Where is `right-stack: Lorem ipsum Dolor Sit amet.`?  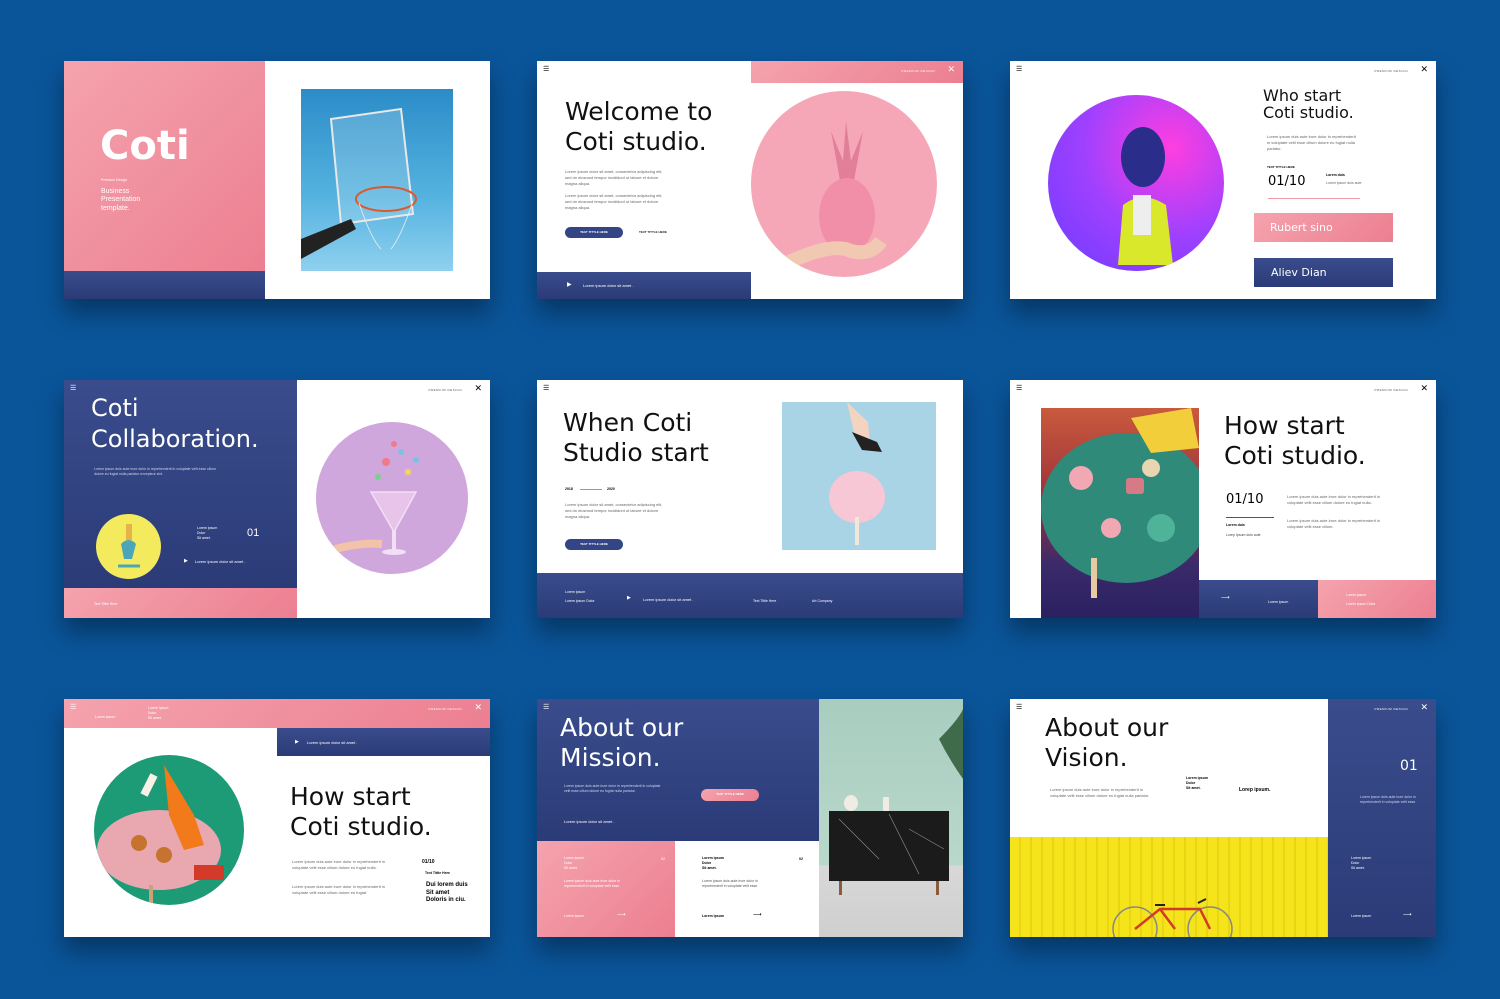
right-stack: Lorem ipsum Dolor Sit amet. is located at coordinates (1361, 863).